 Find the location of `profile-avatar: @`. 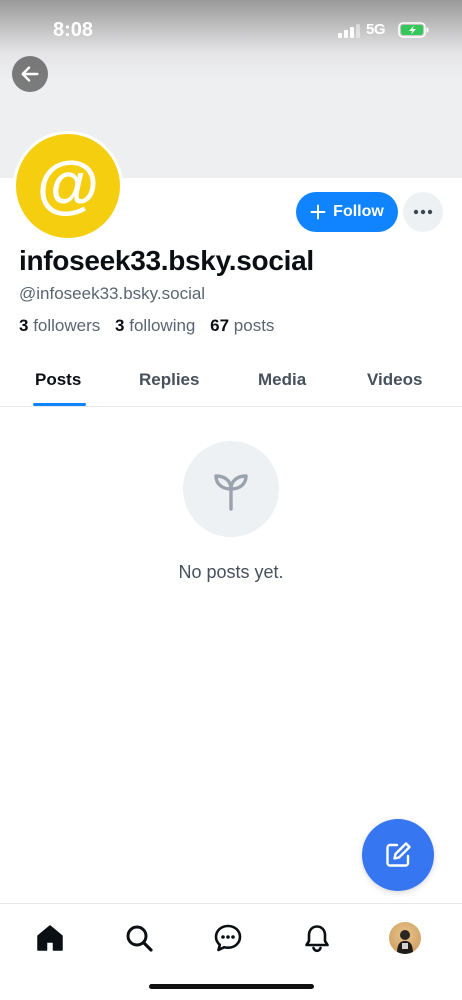

profile-avatar: @ is located at coordinates (68, 186).